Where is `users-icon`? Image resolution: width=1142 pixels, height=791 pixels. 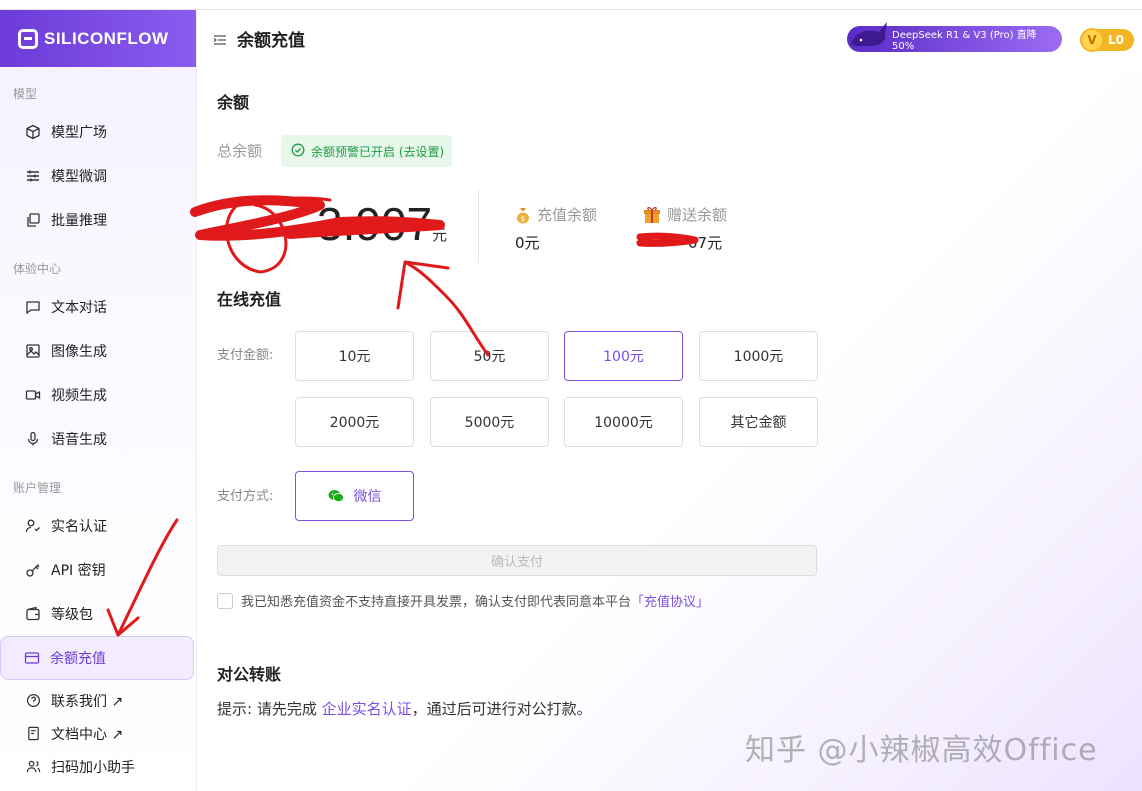 users-icon is located at coordinates (33, 767).